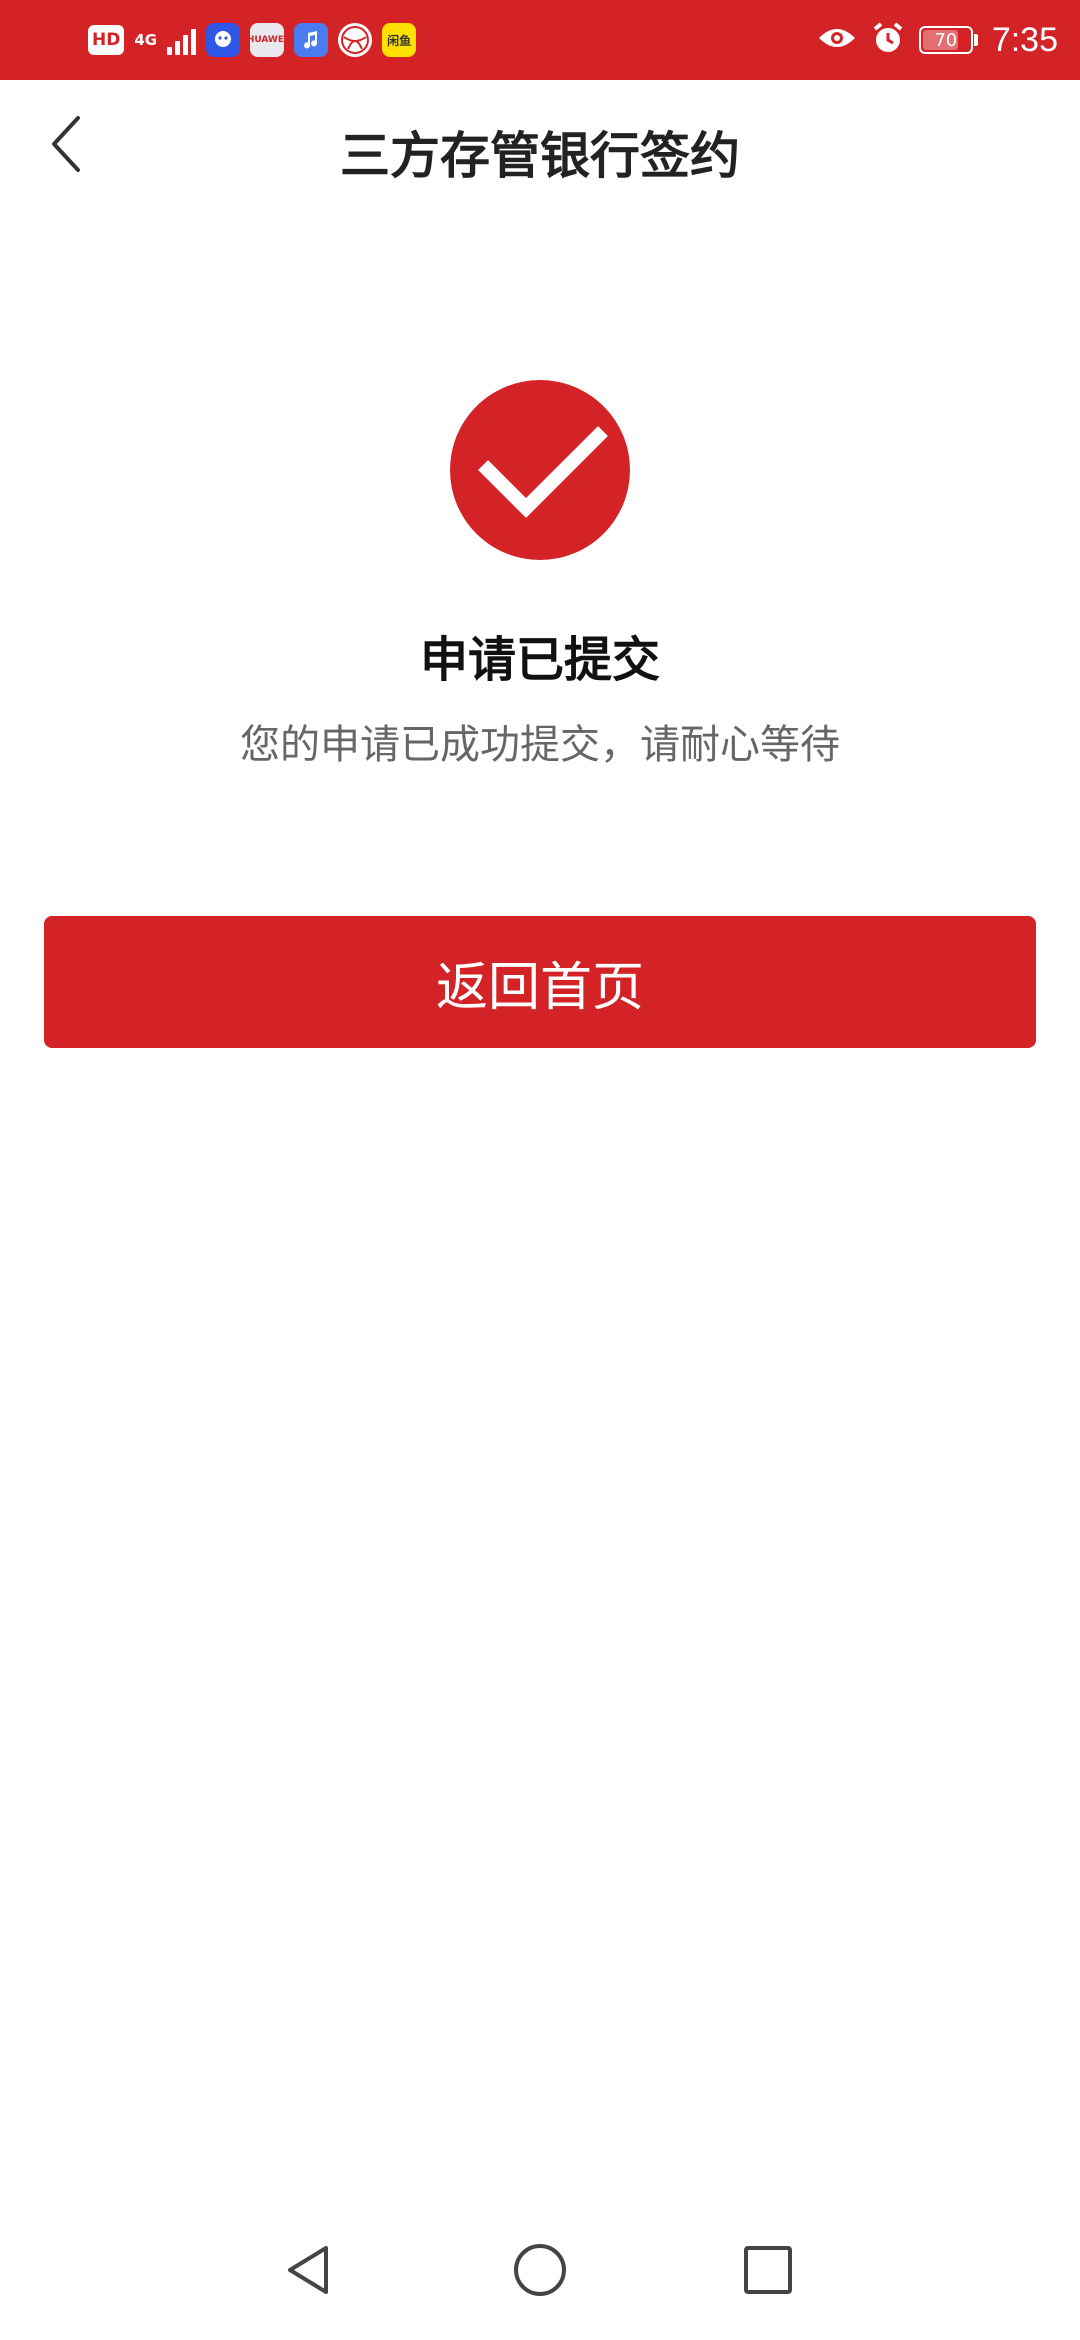  What do you see at coordinates (399, 40) in the screenshot?
I see `xianyu-icon: 闲鱼` at bounding box center [399, 40].